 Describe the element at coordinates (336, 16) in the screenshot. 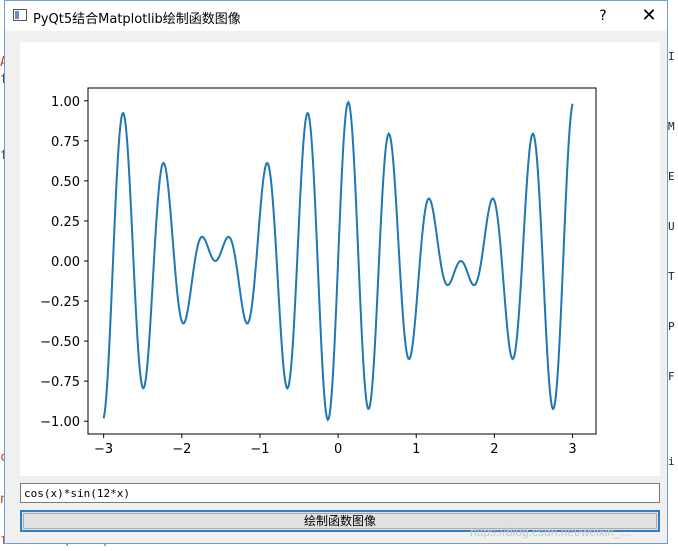

I see `title-bar: PyQt5结合Matplotlib绘制函数图像 ? ✕` at that location.